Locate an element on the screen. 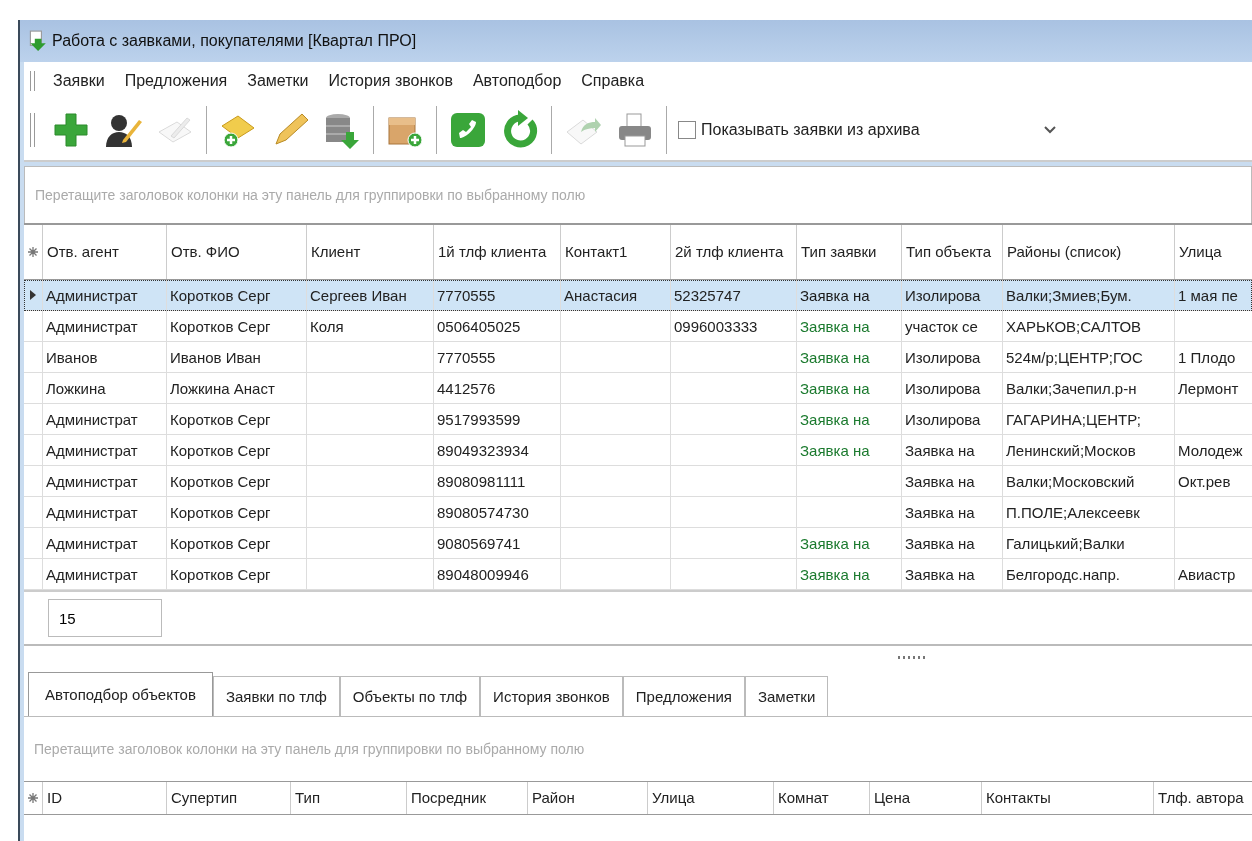 This screenshot has width=1252, height=841. table-cell: Иванов Иван is located at coordinates (215, 357).